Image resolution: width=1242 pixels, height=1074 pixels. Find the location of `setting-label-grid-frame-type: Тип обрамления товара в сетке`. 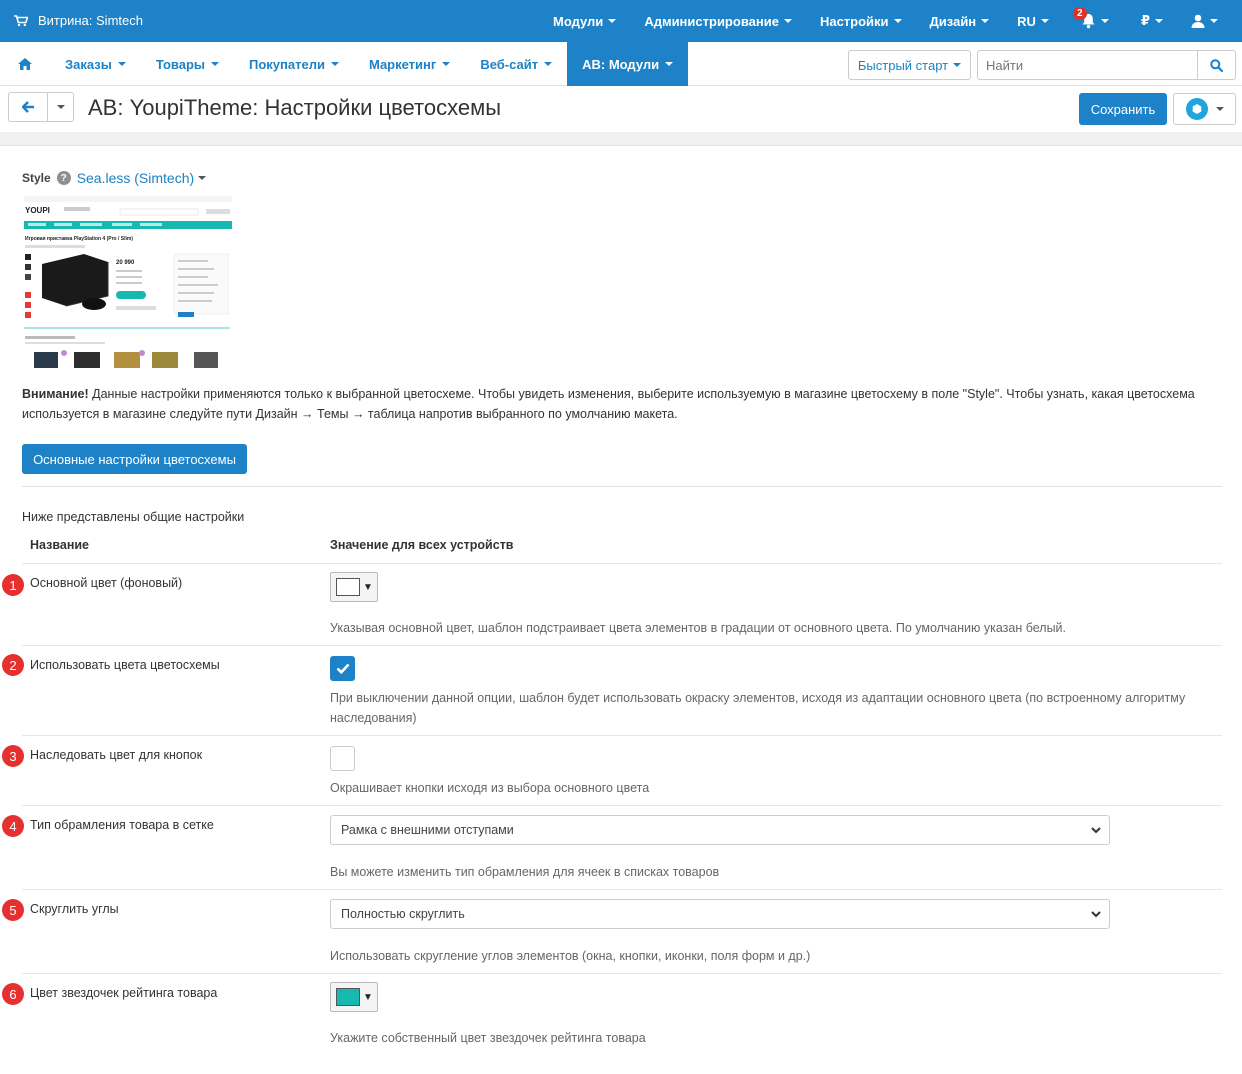

setting-label-grid-frame-type: Тип обрамления товара в сетке is located at coordinates (122, 825).